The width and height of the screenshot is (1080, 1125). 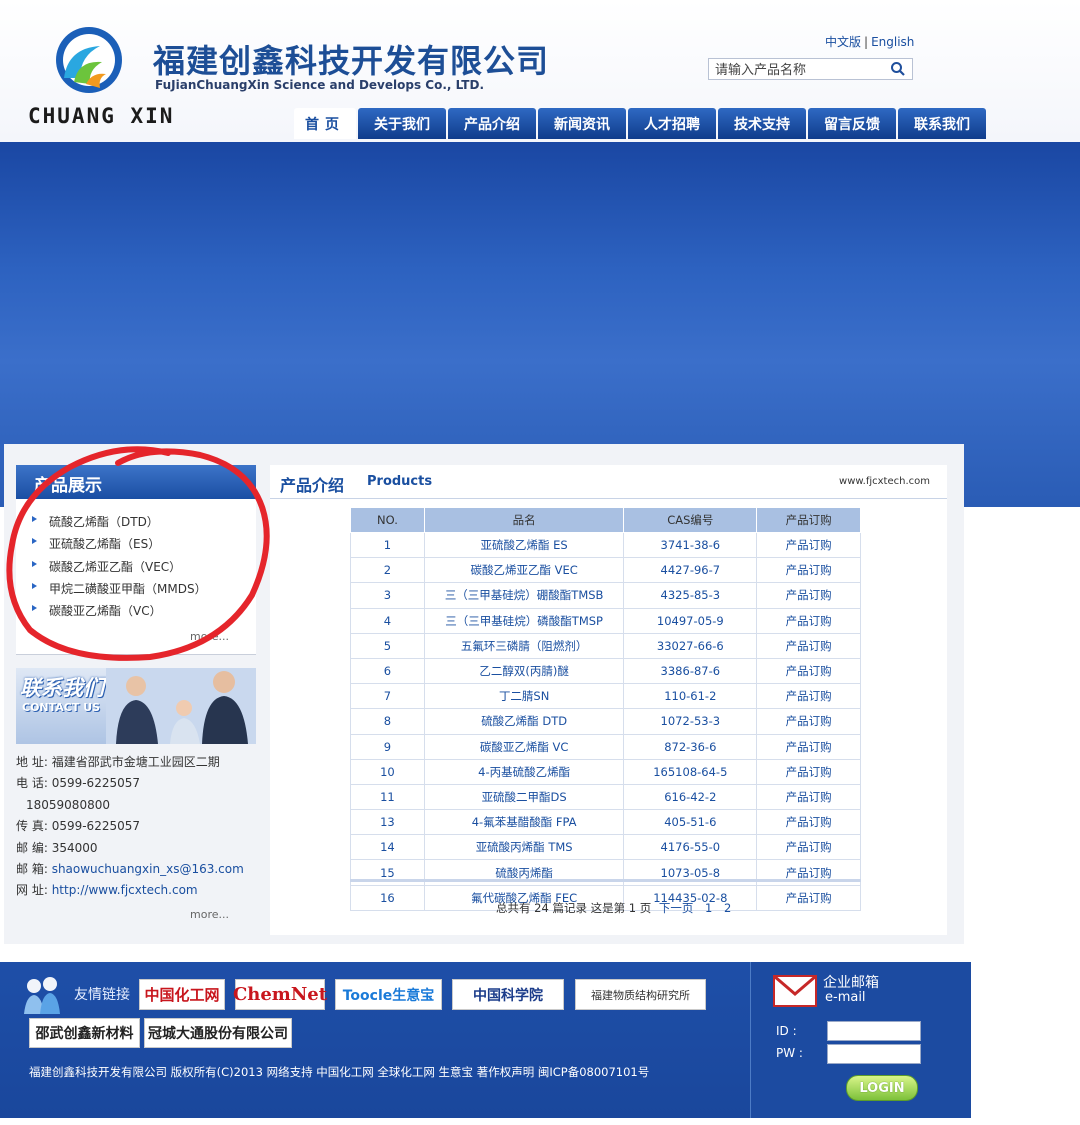 What do you see at coordinates (524, 847) in the screenshot?
I see `product-name-link: 亚硫酸丙烯酯 TMS` at bounding box center [524, 847].